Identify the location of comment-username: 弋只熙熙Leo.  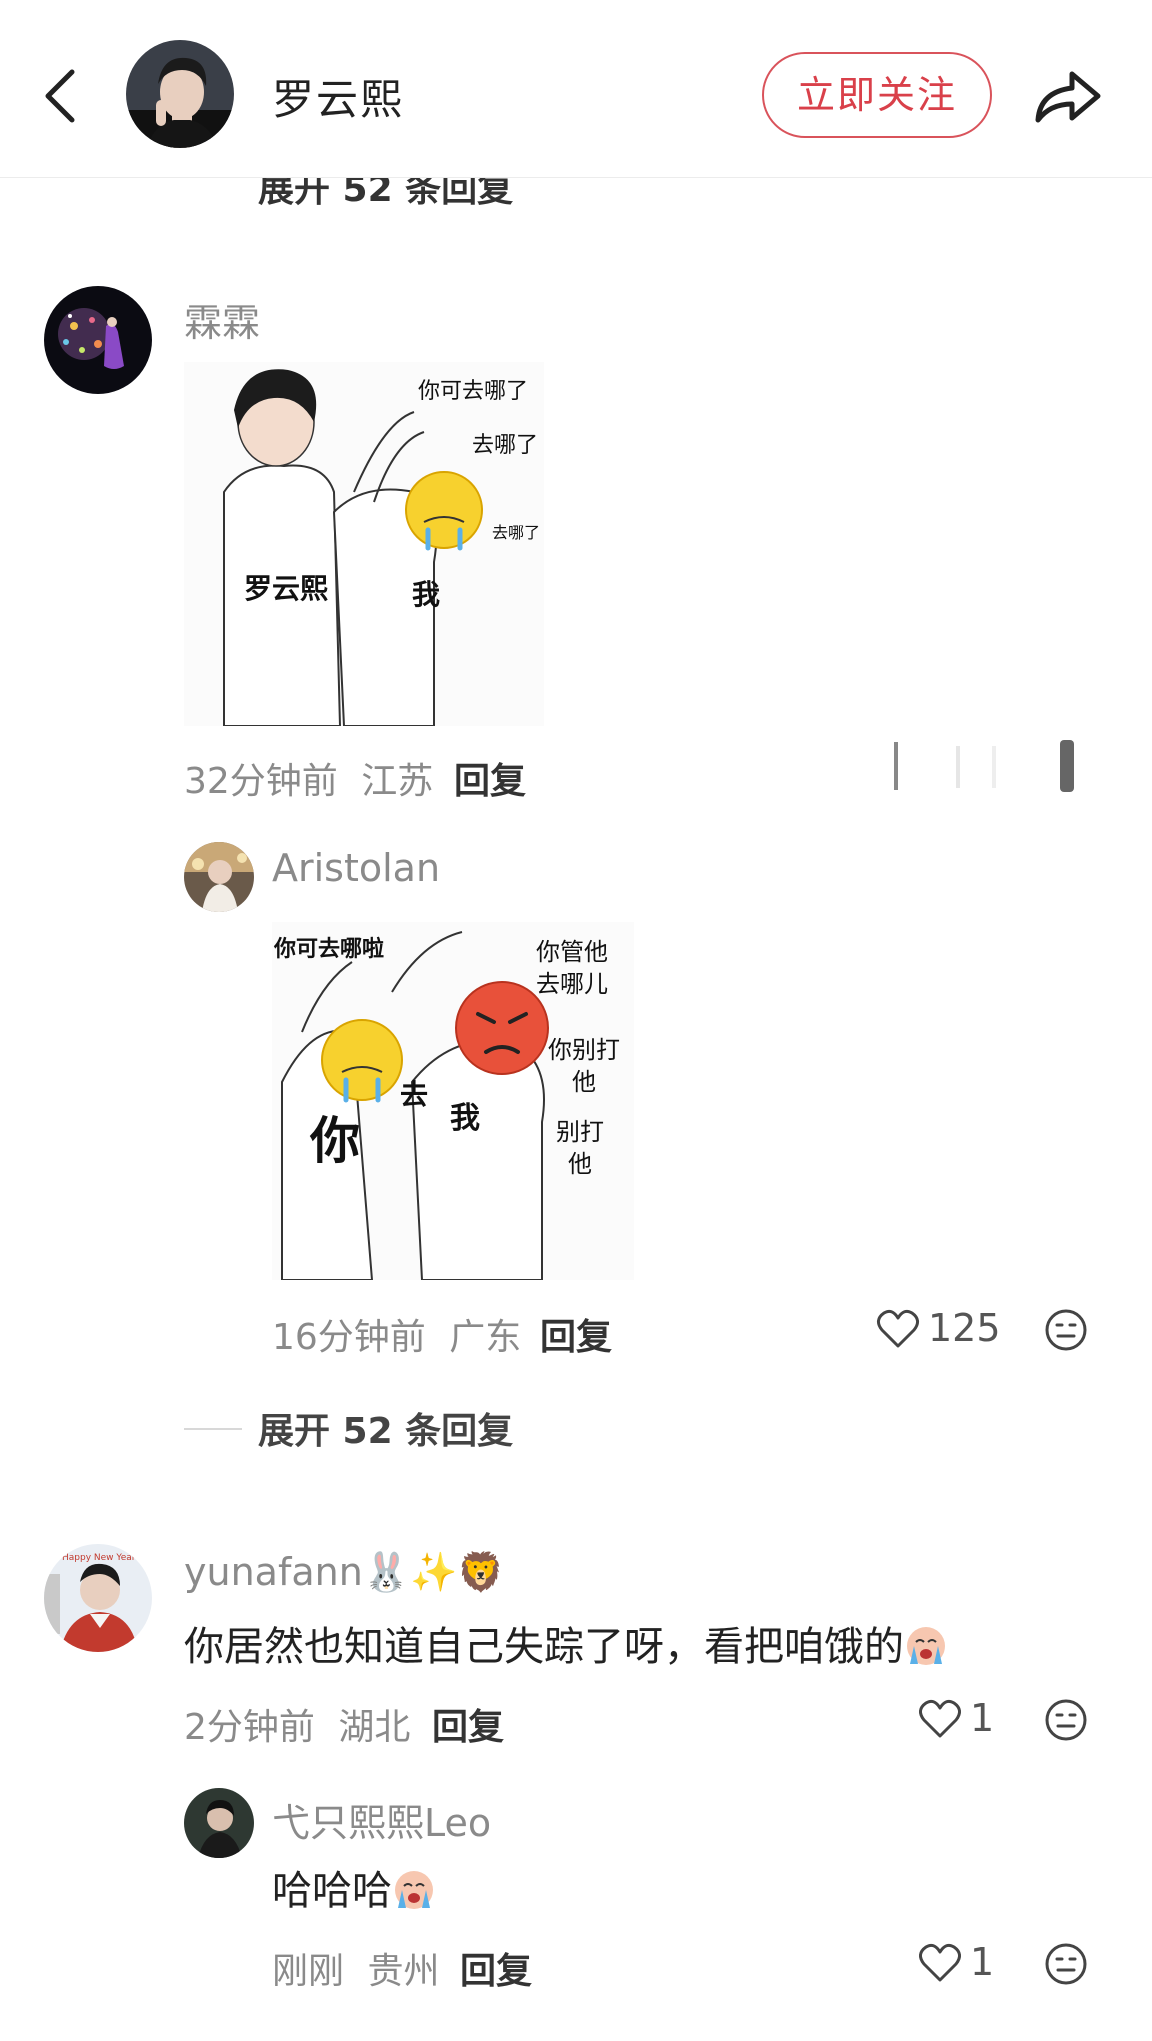
(381, 1819).